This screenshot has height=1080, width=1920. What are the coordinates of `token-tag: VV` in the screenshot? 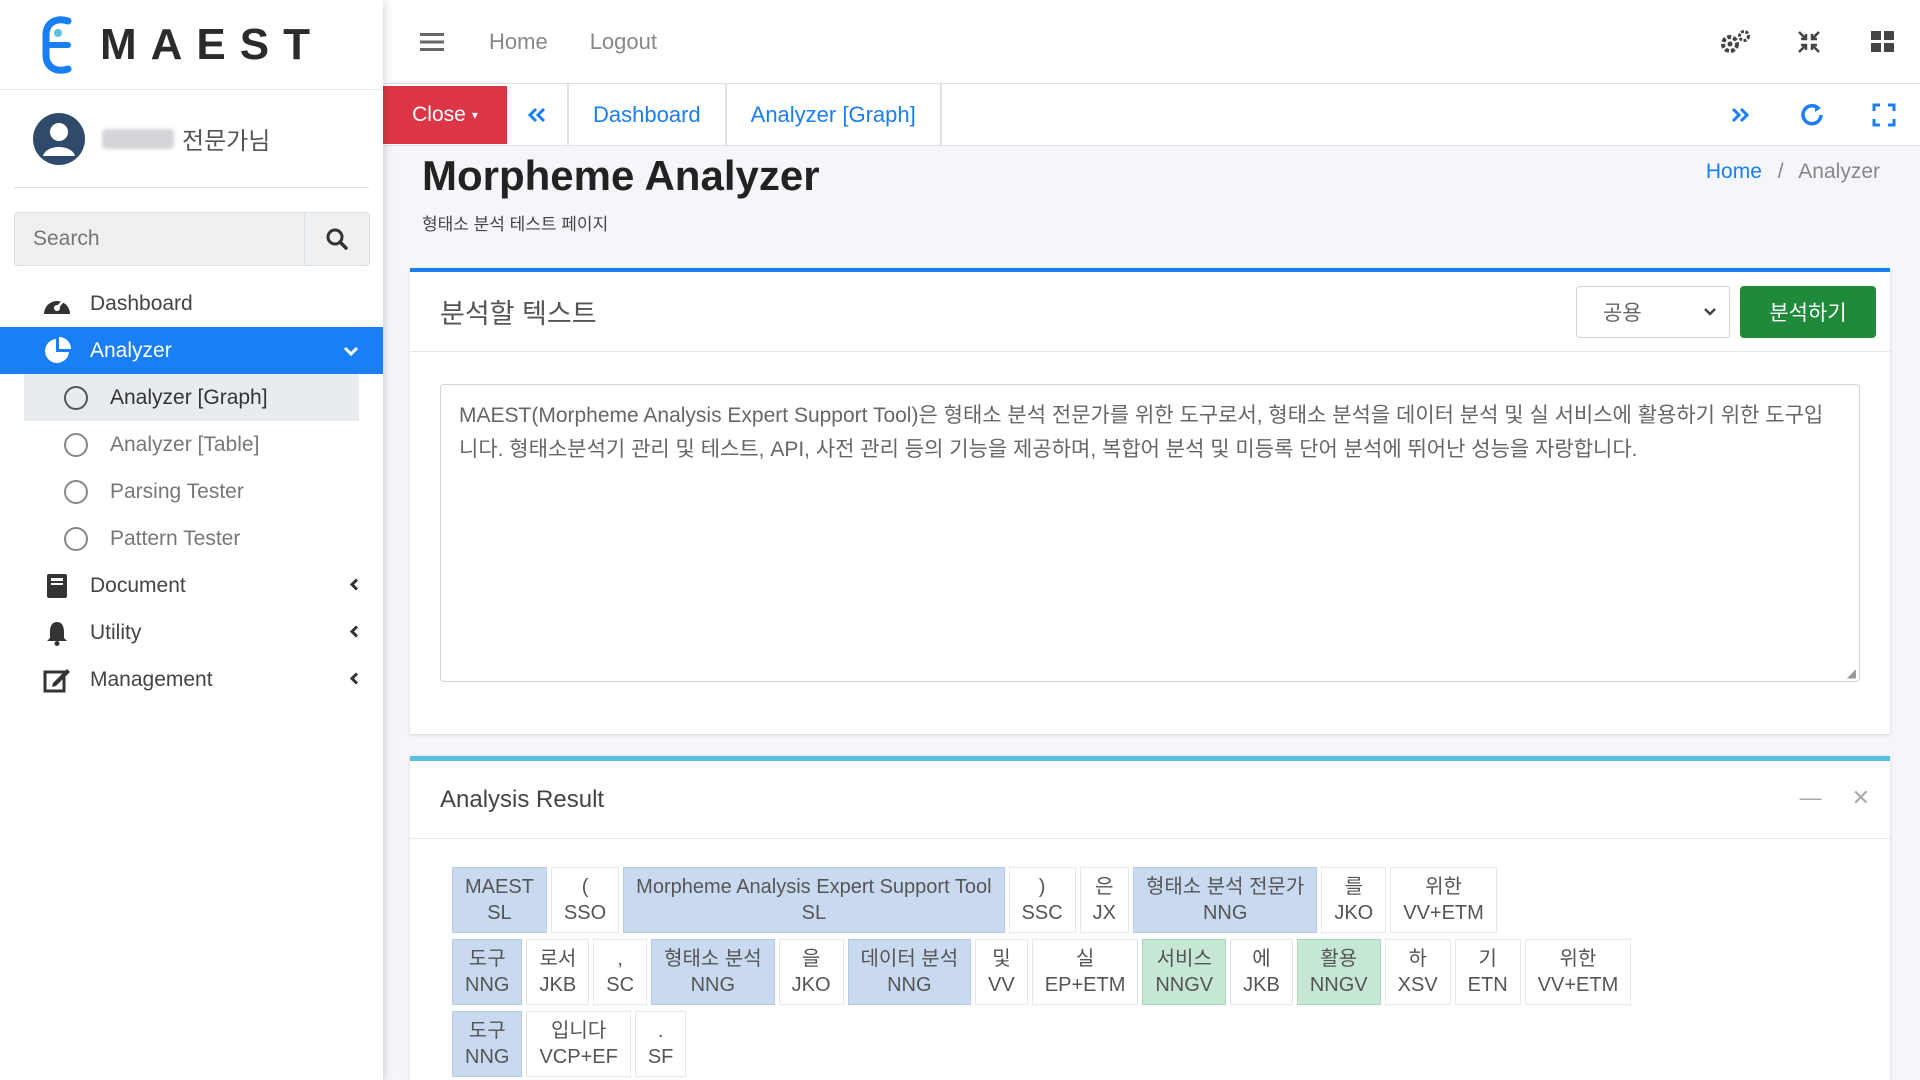 It's located at (1001, 985).